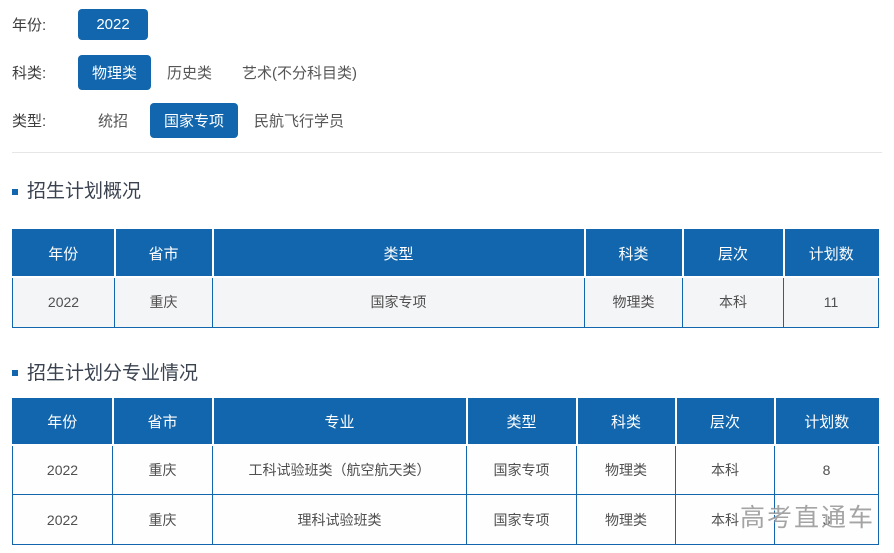  I want to click on divider-line, so click(447, 152).